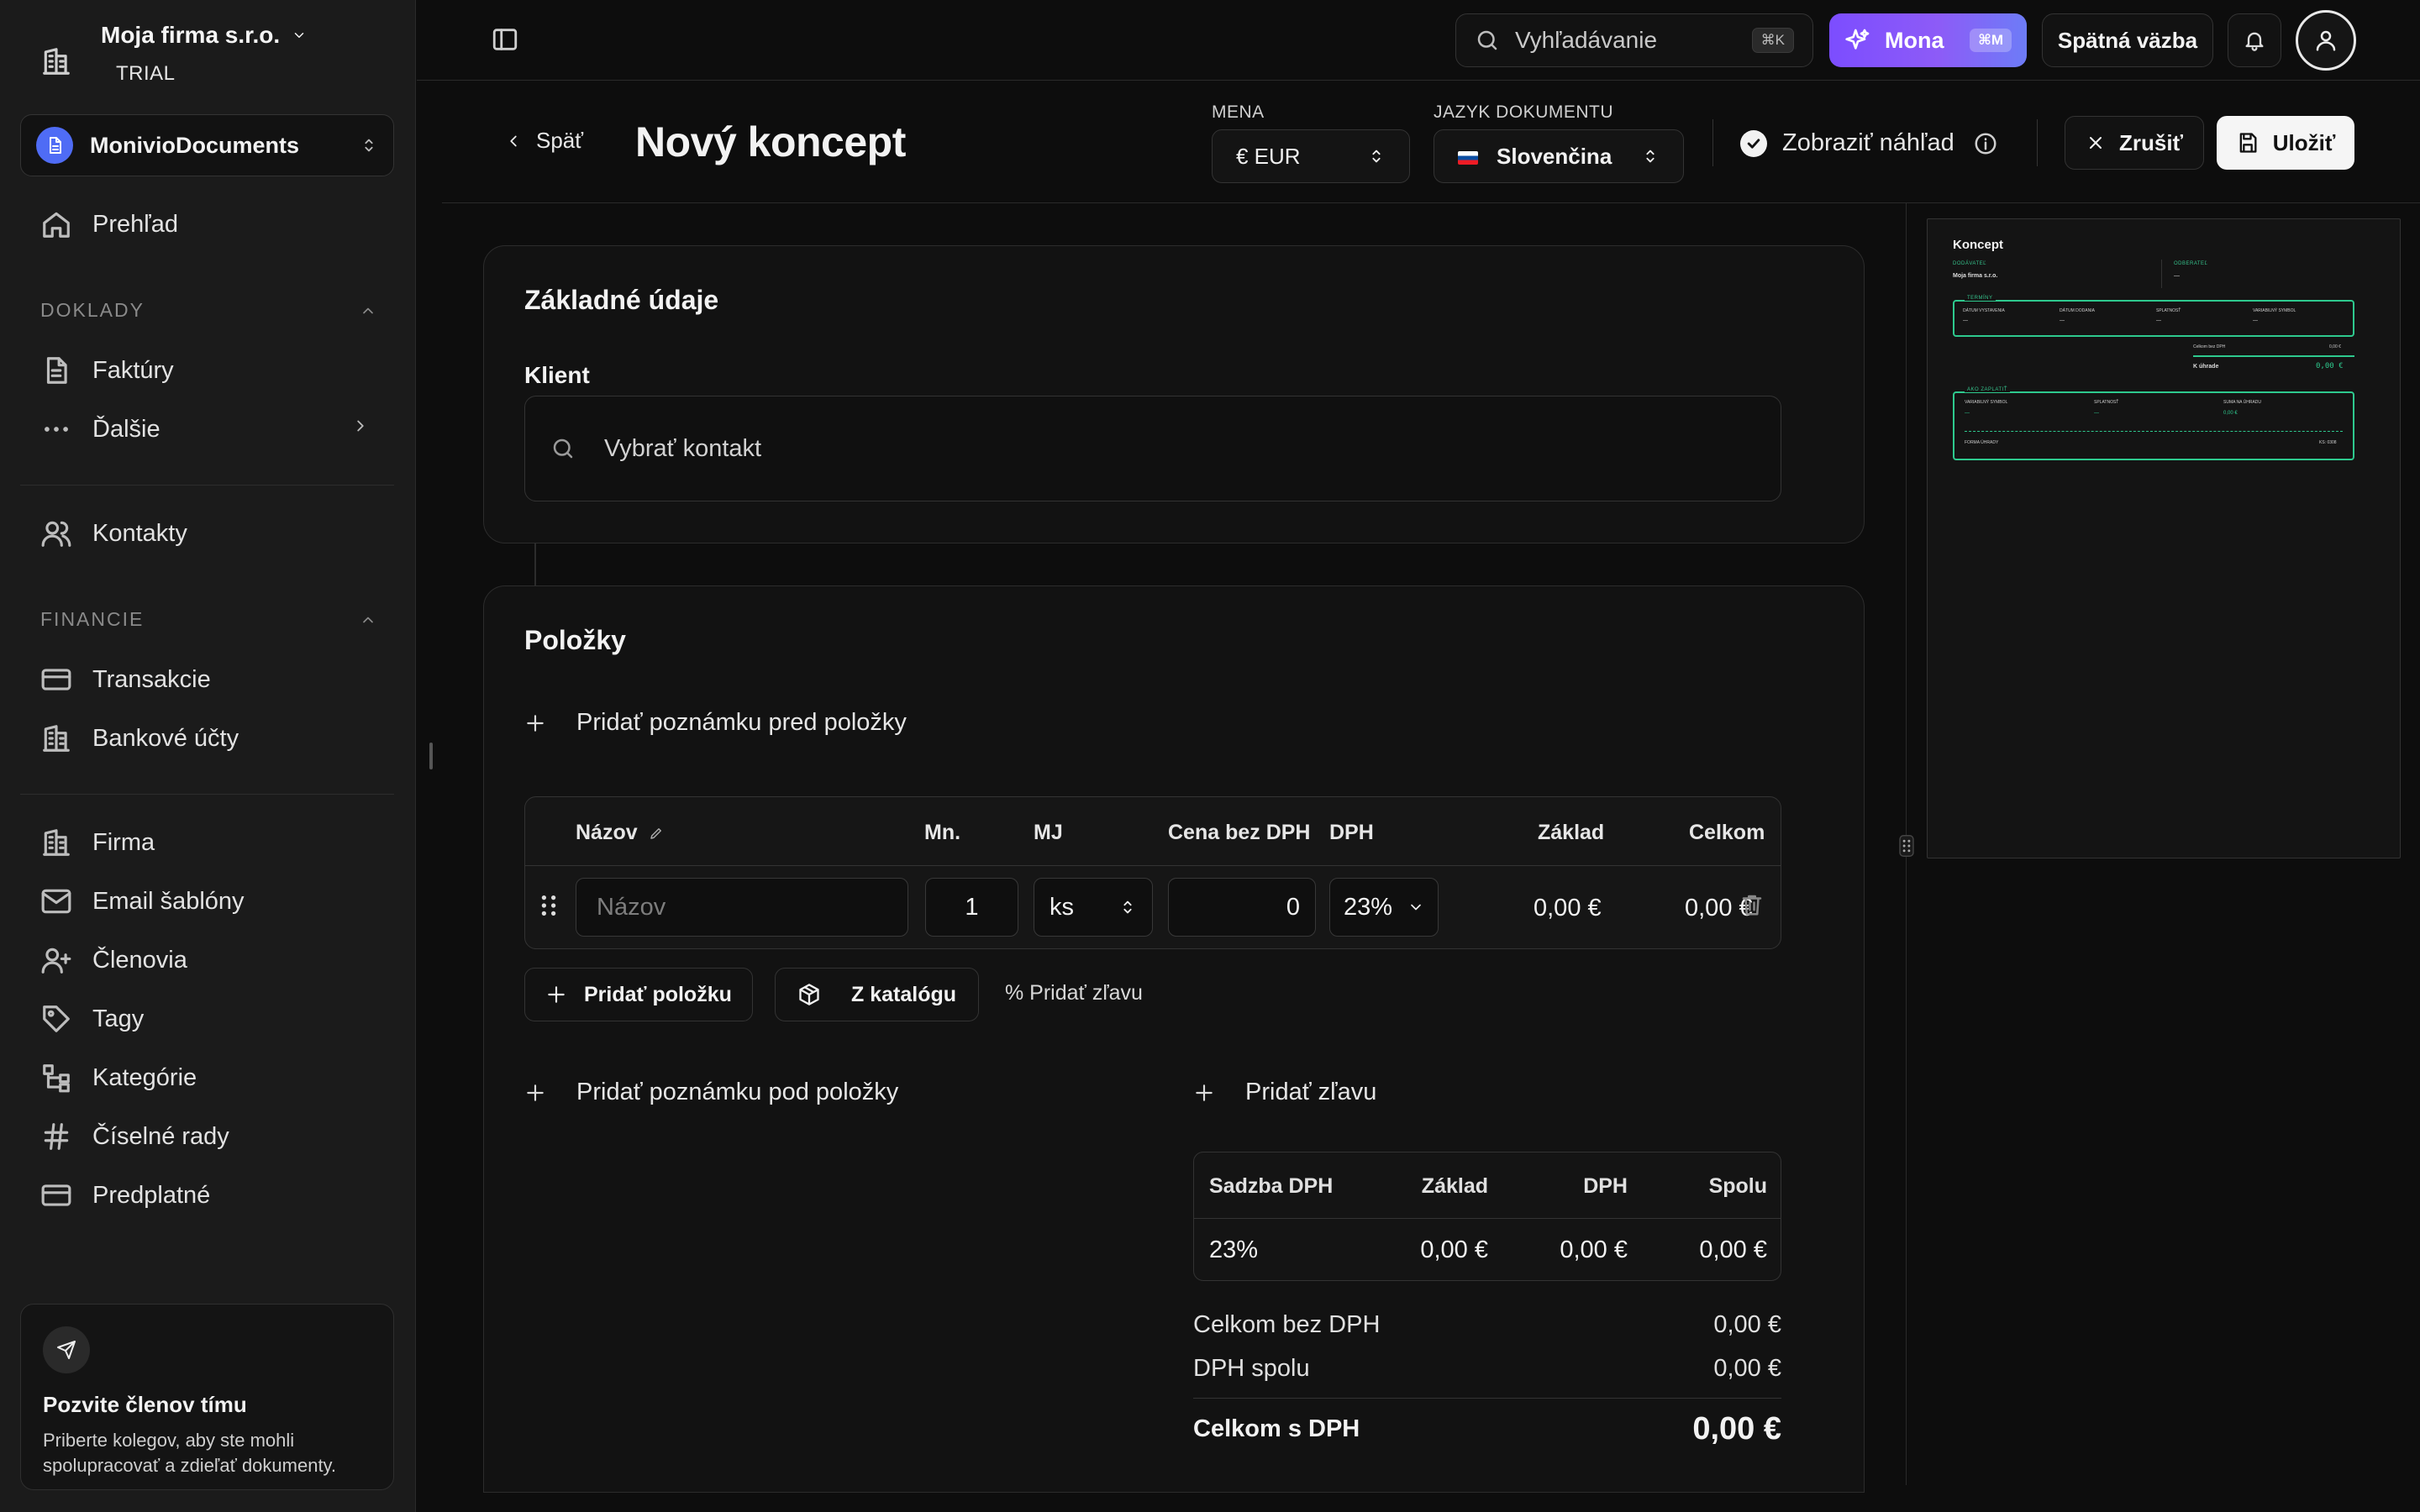 Image resolution: width=2420 pixels, height=1512 pixels. Describe the element at coordinates (92, 619) in the screenshot. I see `section-label: FINANCIE` at that location.